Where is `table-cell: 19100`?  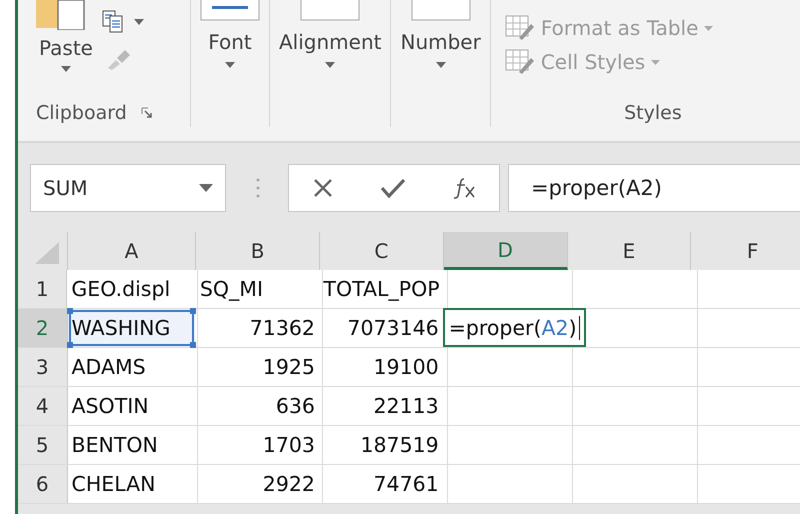 table-cell: 19100 is located at coordinates (381, 367).